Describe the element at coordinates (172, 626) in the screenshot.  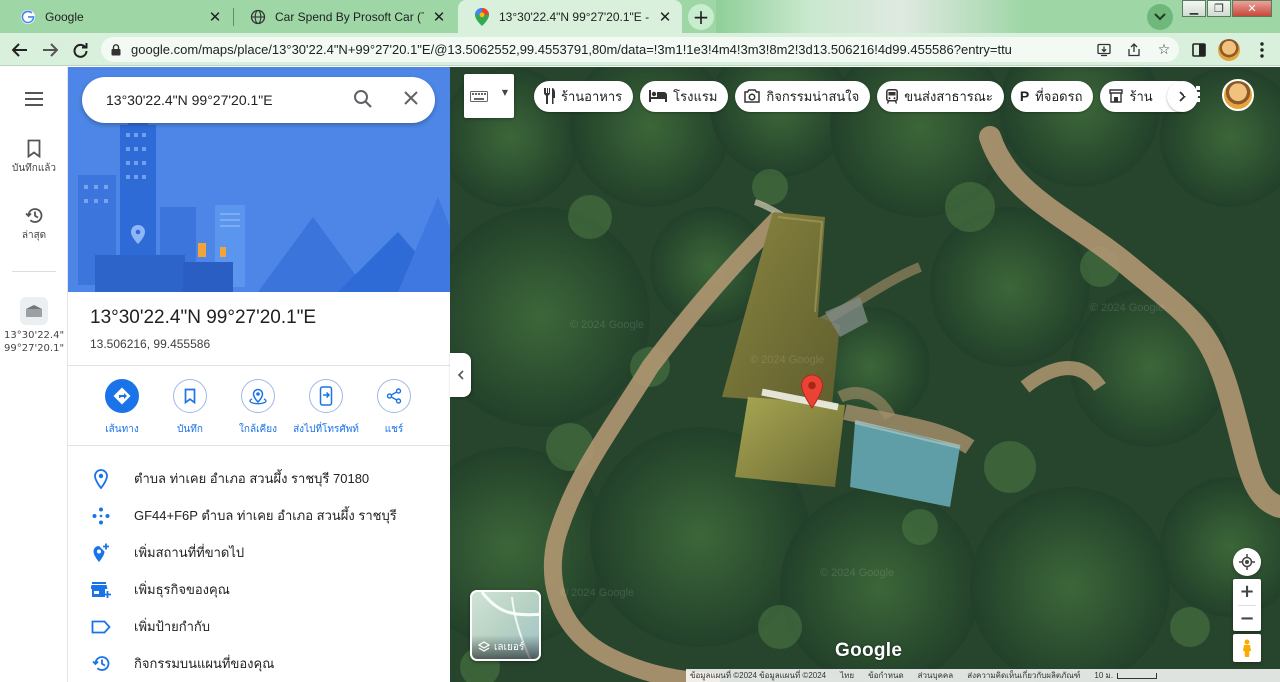
I see `add-label-text: เพิ่มป้ายกำกับ` at that location.